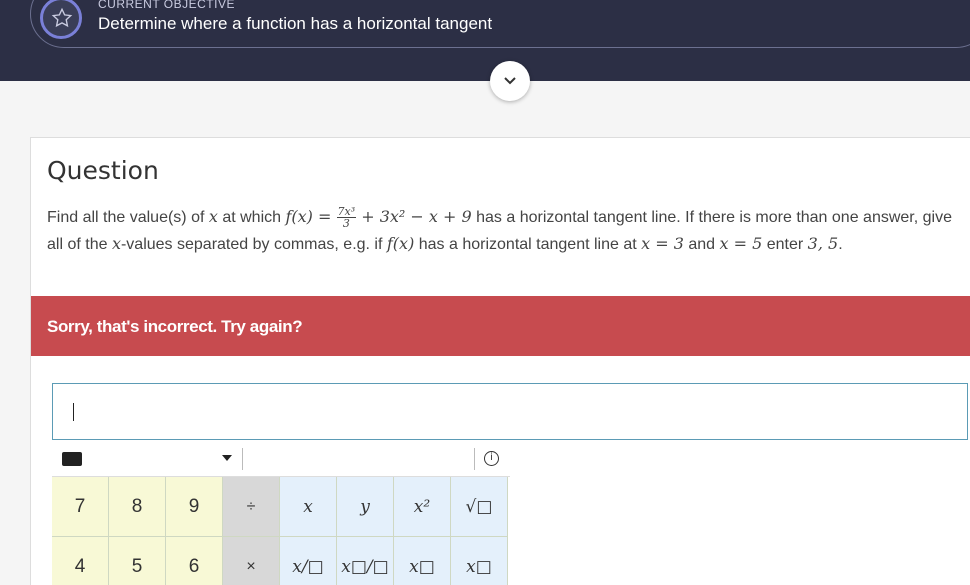 This screenshot has width=970, height=585. What do you see at coordinates (175, 326) in the screenshot?
I see `feedback-message: Sorry, that's incorrect. Try again?` at bounding box center [175, 326].